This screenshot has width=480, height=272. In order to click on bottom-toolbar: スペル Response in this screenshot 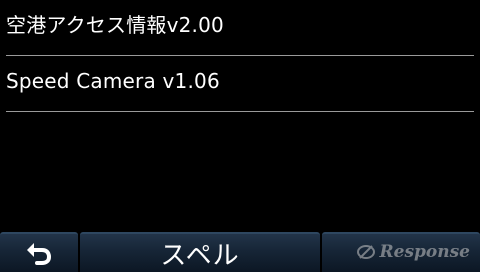, I will do `click(240, 252)`.